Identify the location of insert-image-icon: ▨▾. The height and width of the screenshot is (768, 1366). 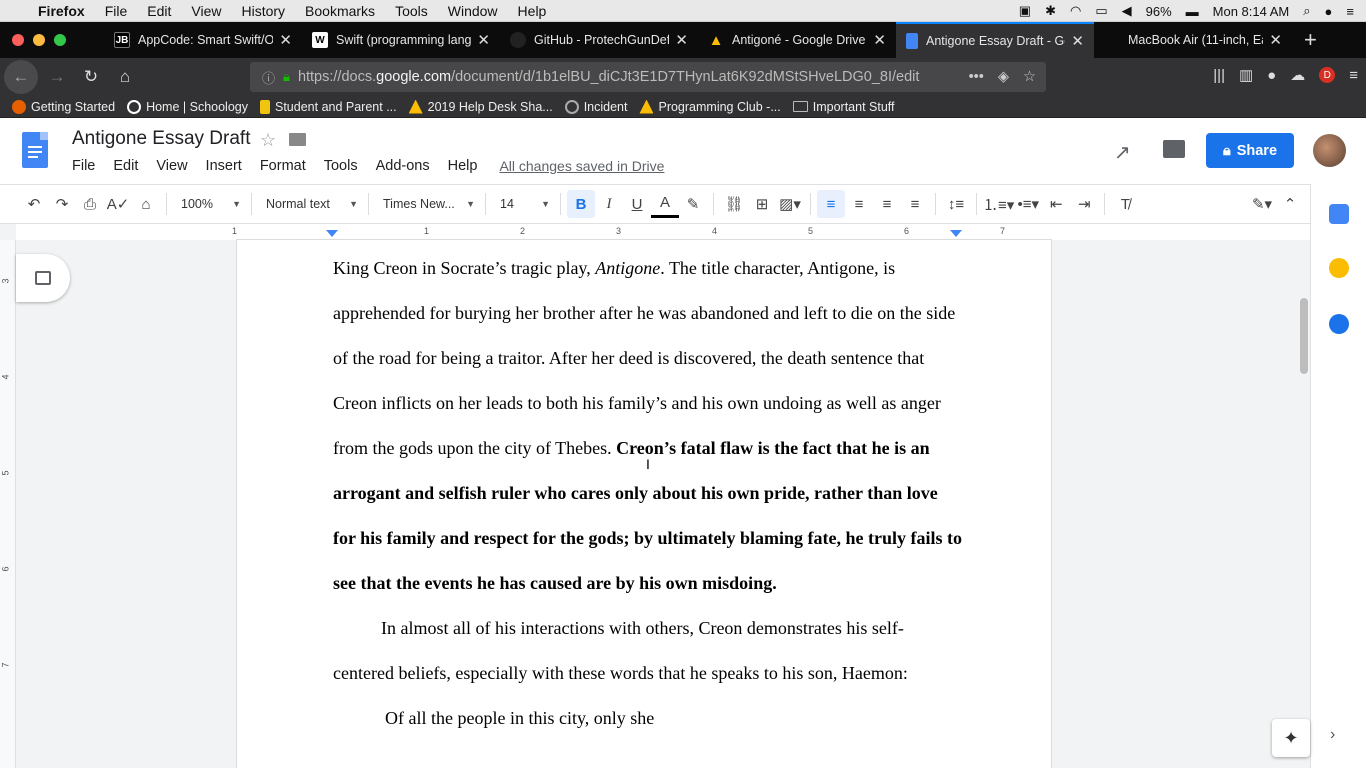
(790, 204).